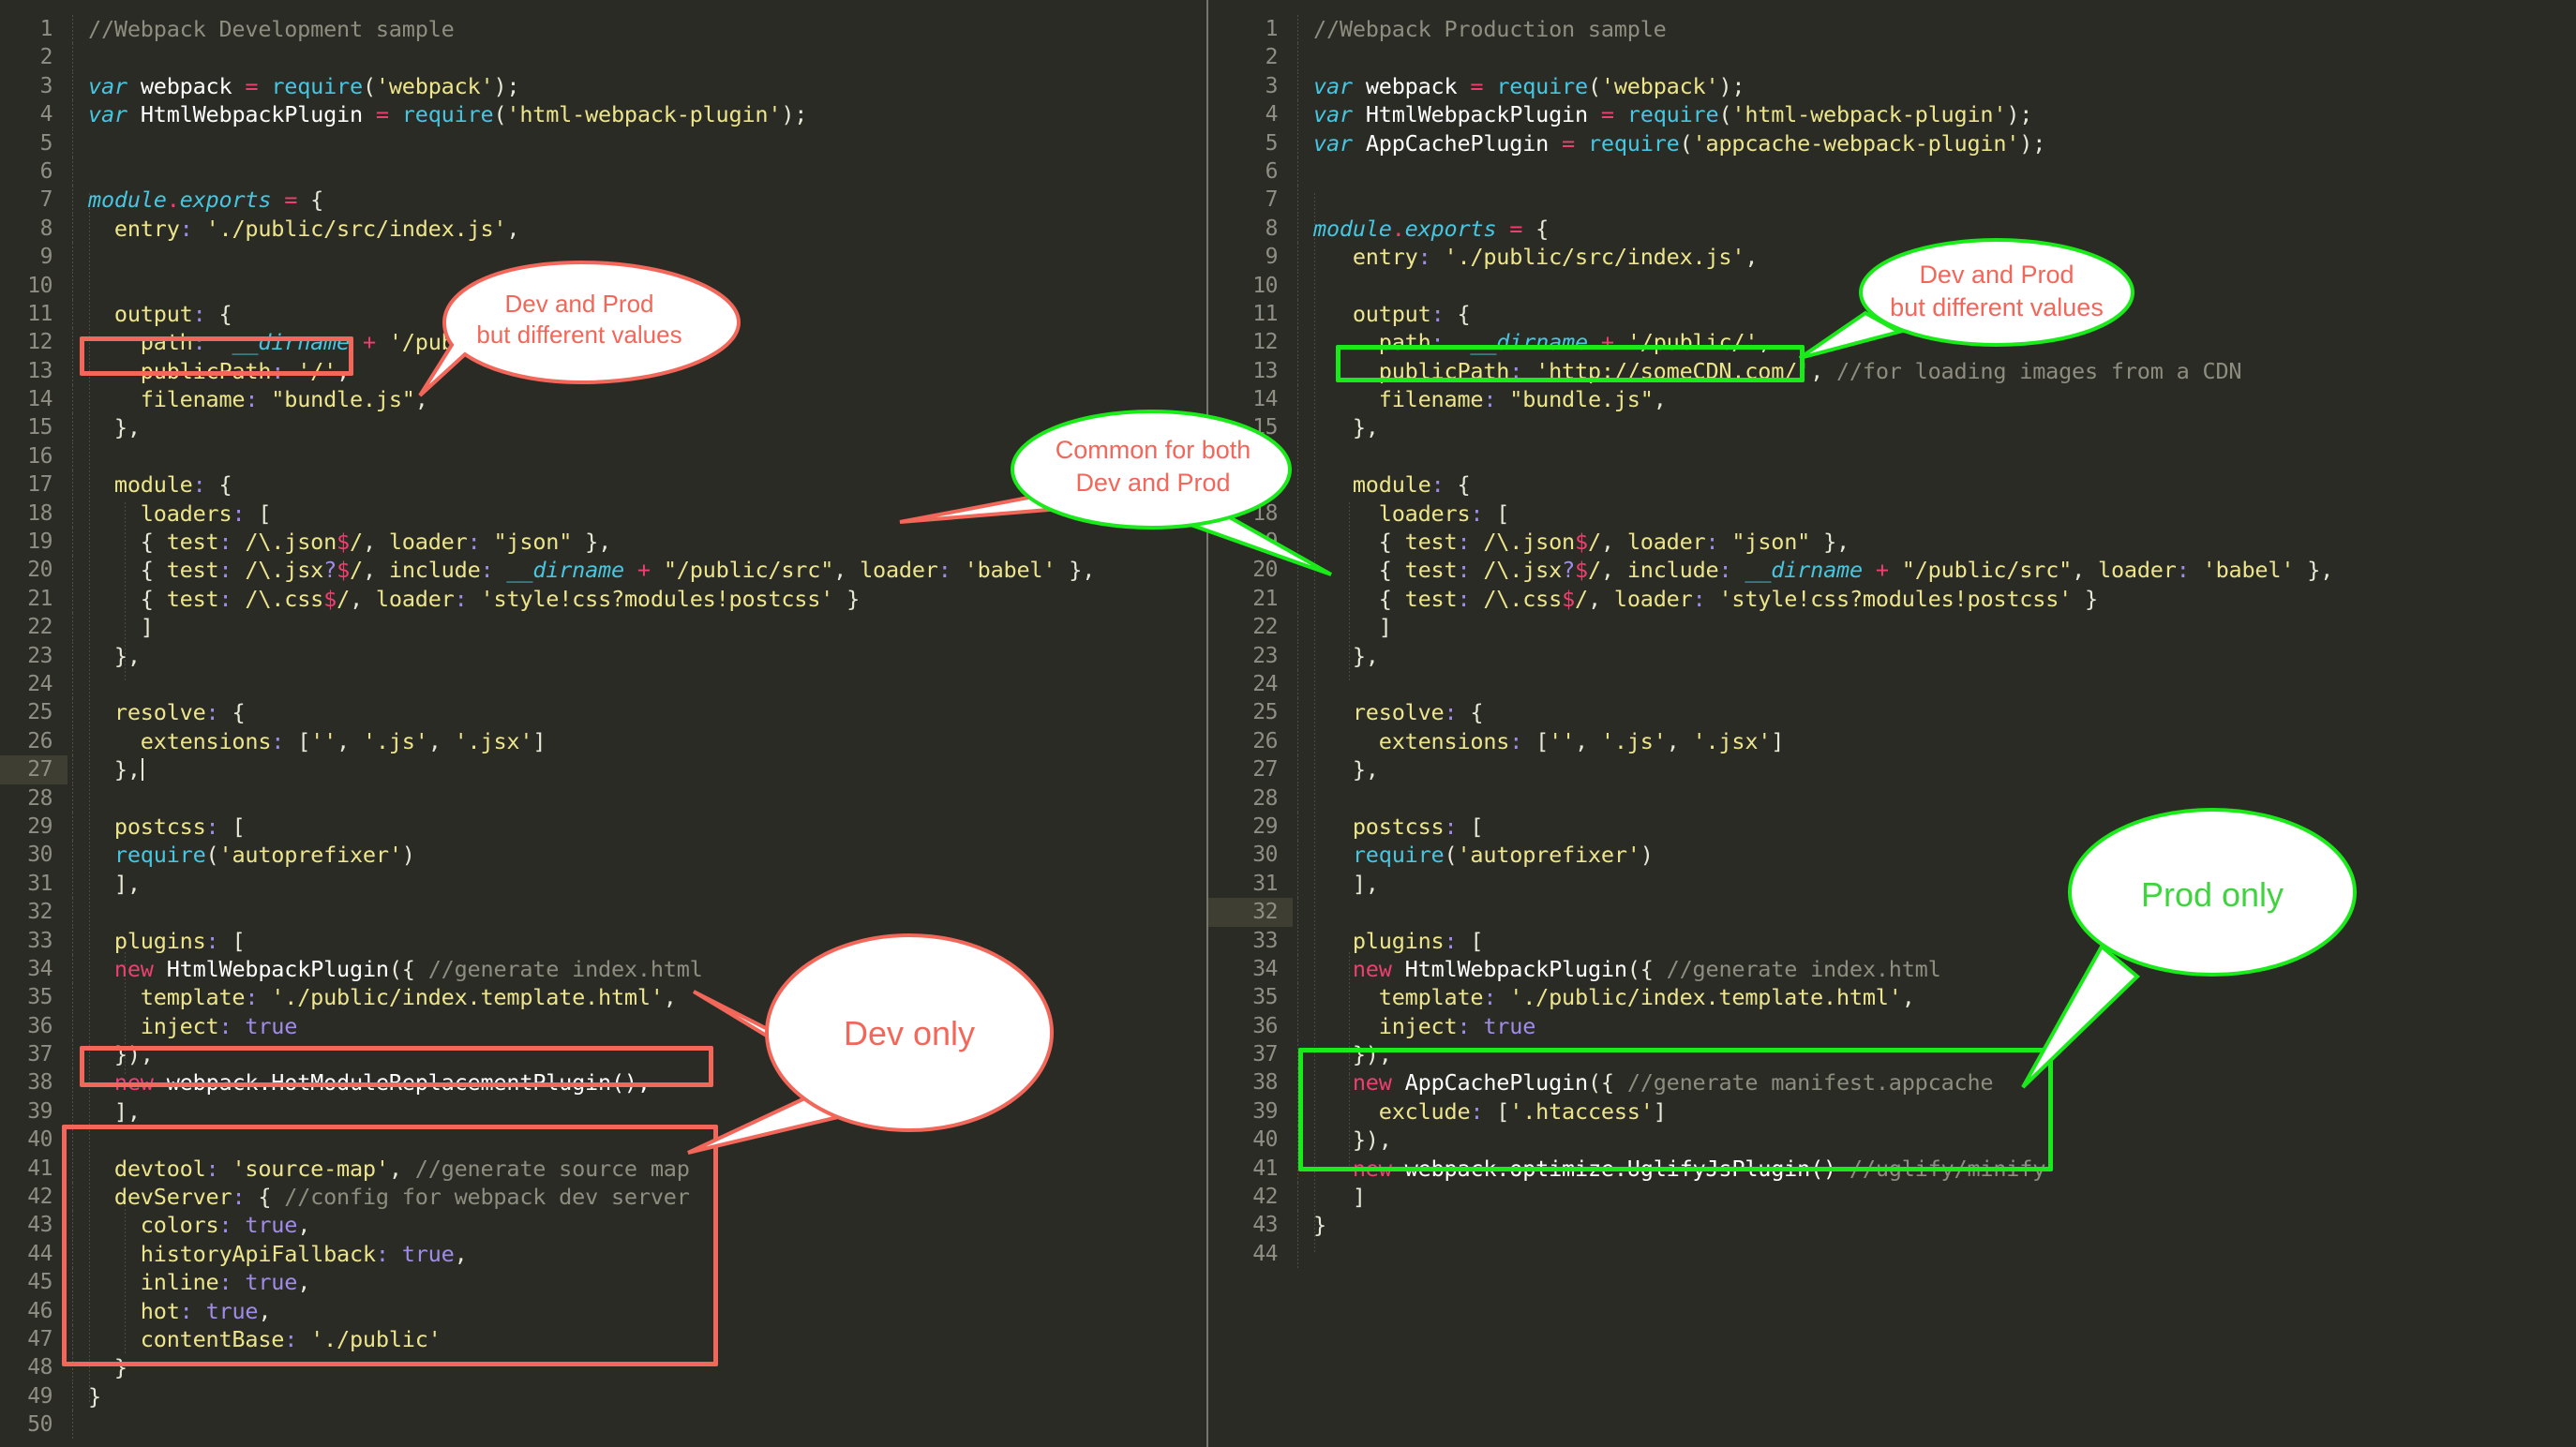 The height and width of the screenshot is (1447, 2576). Describe the element at coordinates (1892, 798) in the screenshot. I see `code-line: 28` at that location.